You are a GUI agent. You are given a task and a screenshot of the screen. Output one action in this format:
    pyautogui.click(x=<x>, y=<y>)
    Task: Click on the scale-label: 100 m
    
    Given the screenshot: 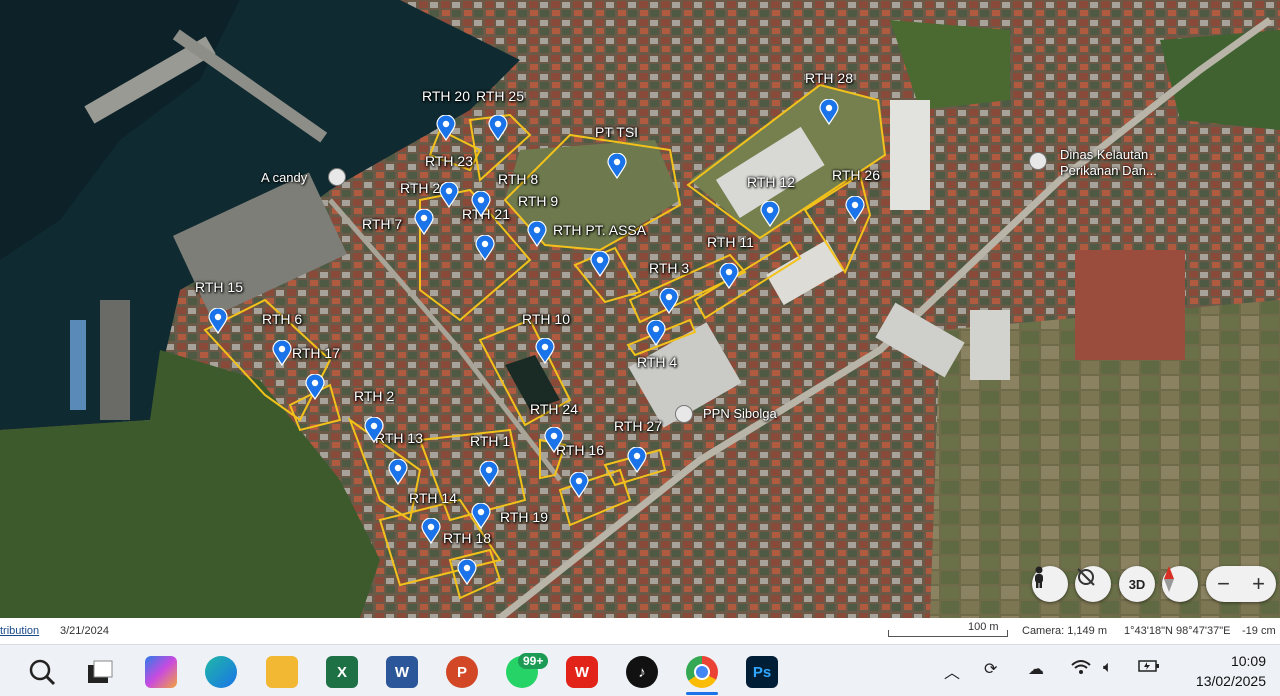 What is the action you would take?
    pyautogui.click(x=983, y=627)
    